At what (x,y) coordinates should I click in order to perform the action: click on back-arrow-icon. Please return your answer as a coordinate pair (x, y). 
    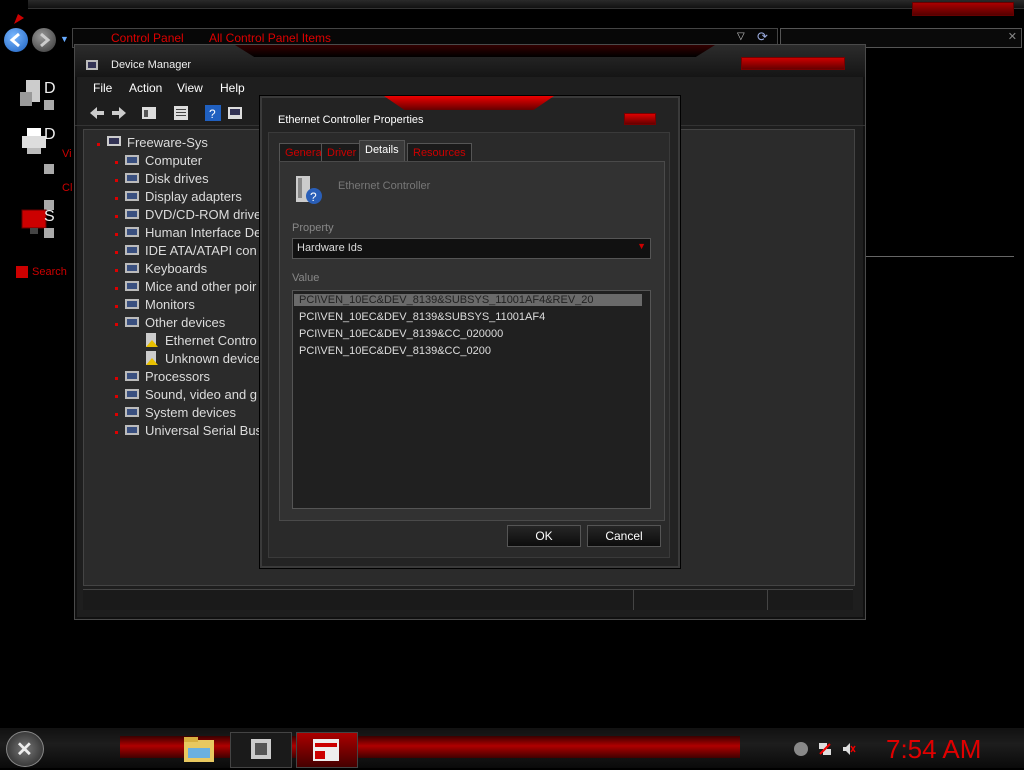
    Looking at the image, I should click on (97, 113).